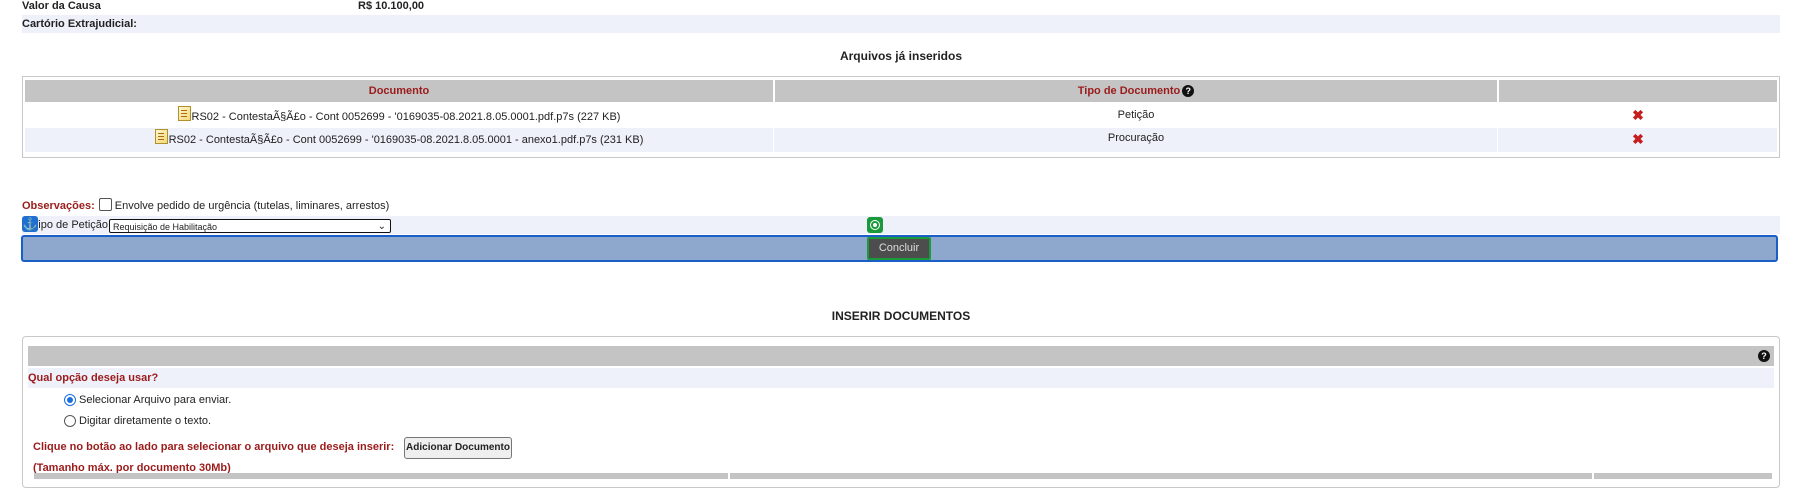  I want to click on add-document-button: Adicionar Documento, so click(458, 448).